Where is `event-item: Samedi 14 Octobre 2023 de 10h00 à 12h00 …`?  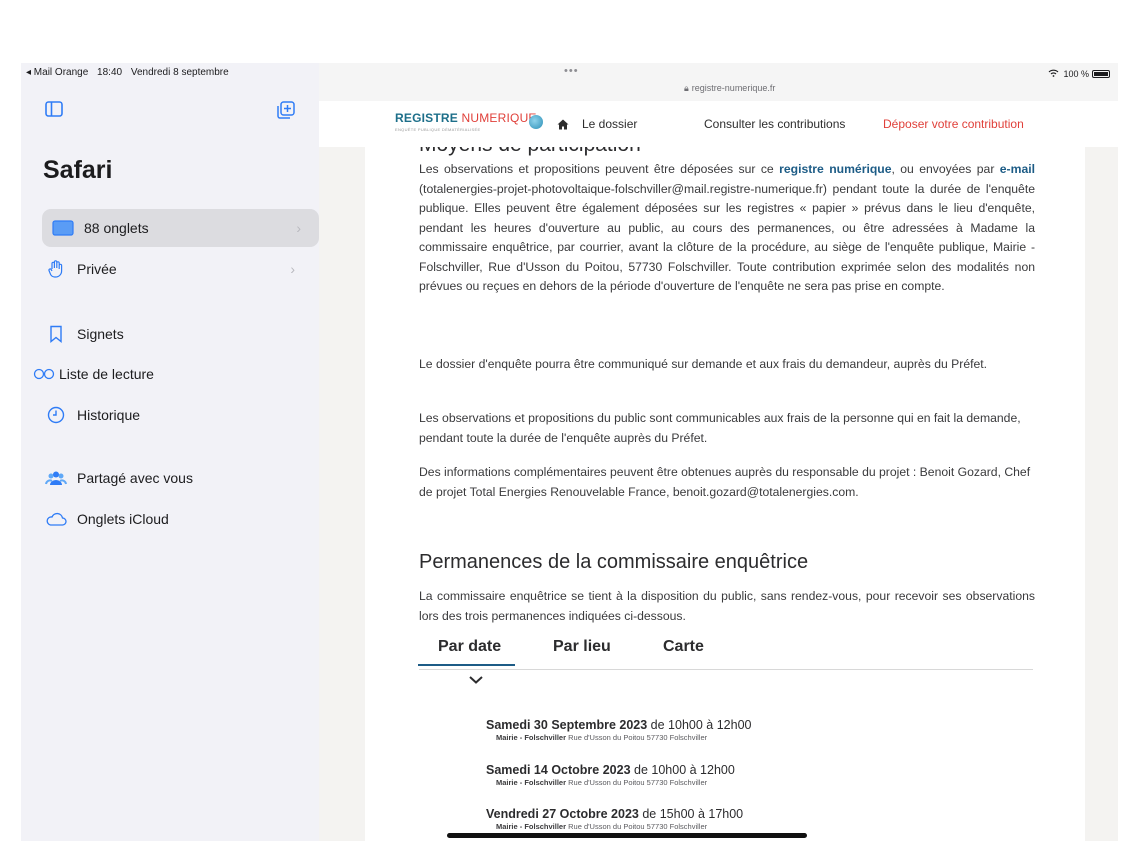
event-item: Samedi 14 Octobre 2023 de 10h00 à 12h00 … is located at coordinates (610, 775).